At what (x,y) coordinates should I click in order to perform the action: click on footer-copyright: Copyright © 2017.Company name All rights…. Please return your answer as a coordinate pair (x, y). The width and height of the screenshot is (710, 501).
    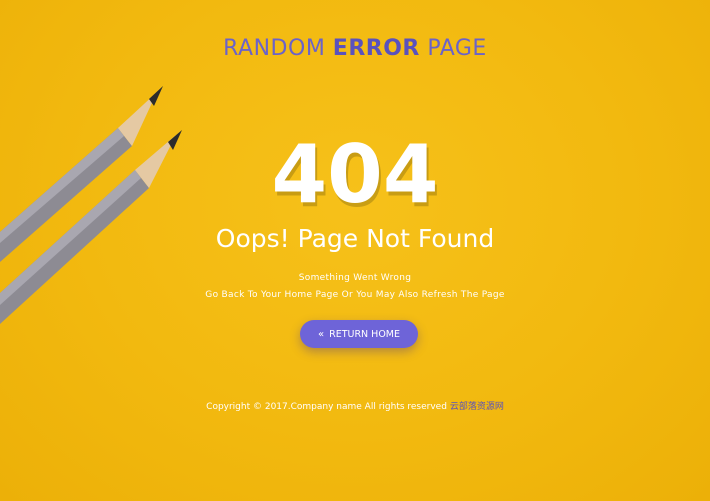
    Looking at the image, I should click on (326, 407).